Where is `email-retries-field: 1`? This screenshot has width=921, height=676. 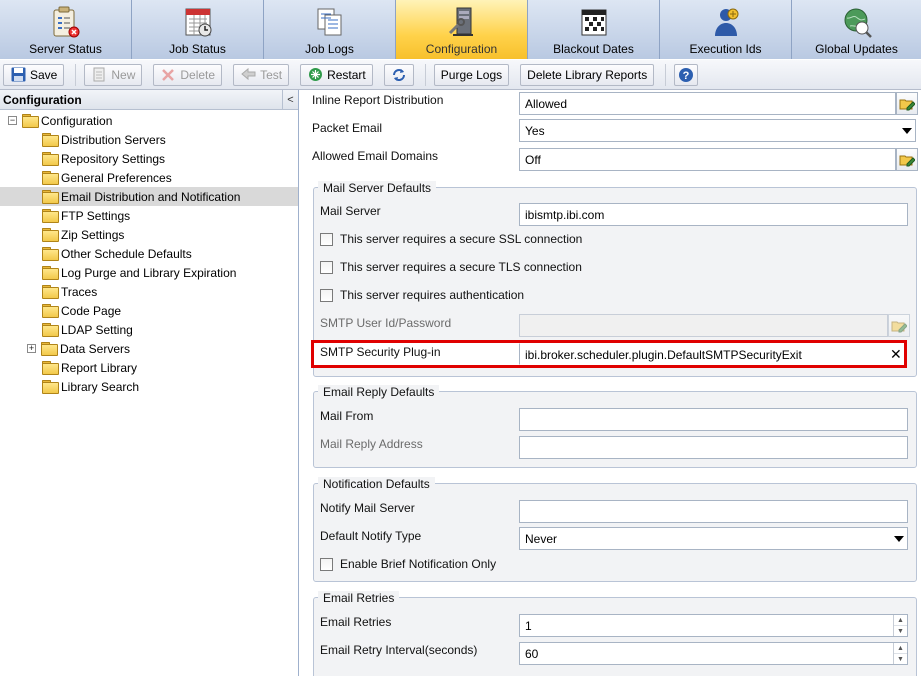 email-retries-field: 1 is located at coordinates (713, 625).